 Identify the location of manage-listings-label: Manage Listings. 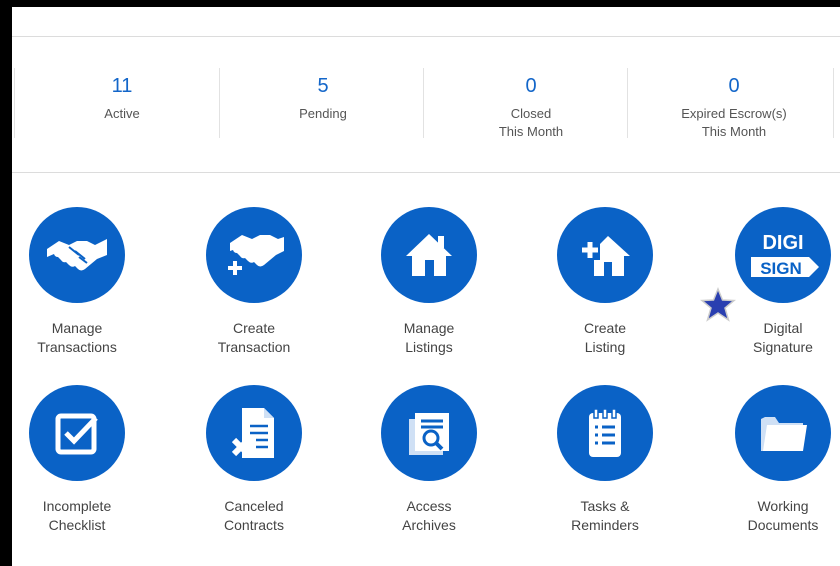
(429, 337).